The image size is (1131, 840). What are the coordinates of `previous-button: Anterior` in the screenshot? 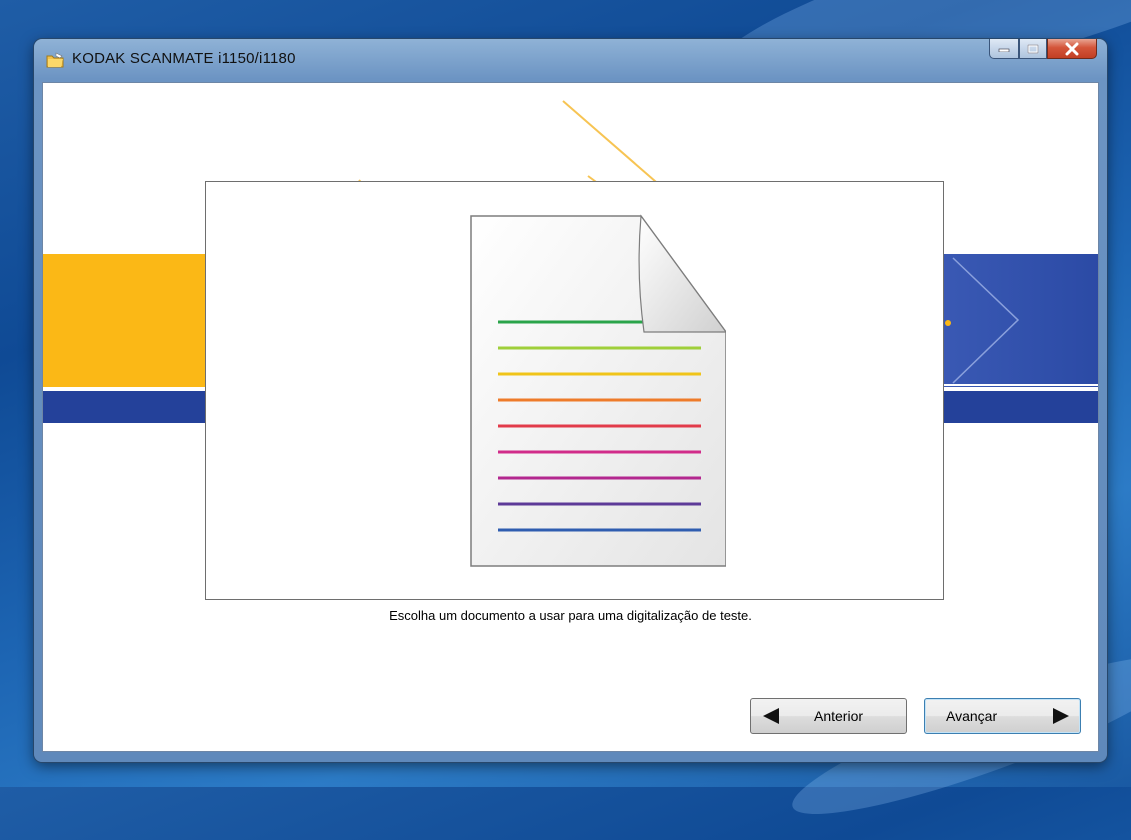 It's located at (828, 716).